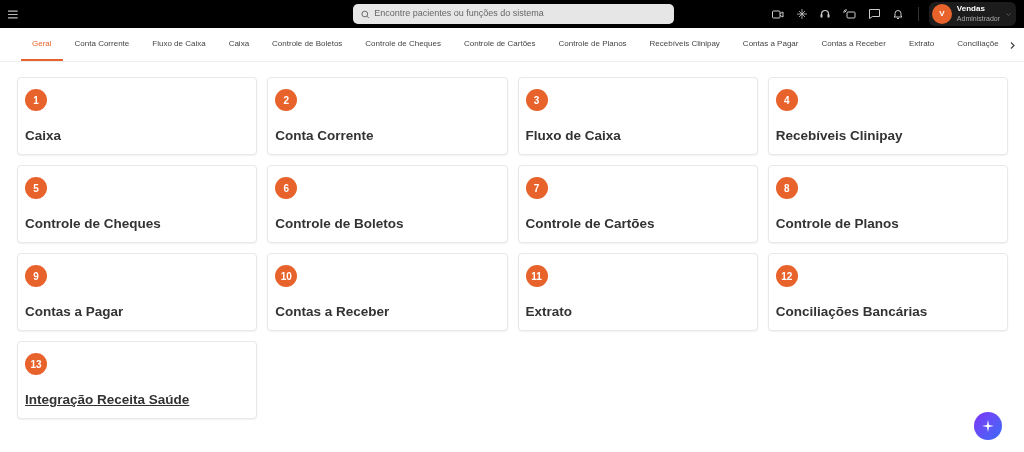 The height and width of the screenshot is (452, 1024). What do you see at coordinates (93, 224) in the screenshot?
I see `card-title: Controle de Cheques` at bounding box center [93, 224].